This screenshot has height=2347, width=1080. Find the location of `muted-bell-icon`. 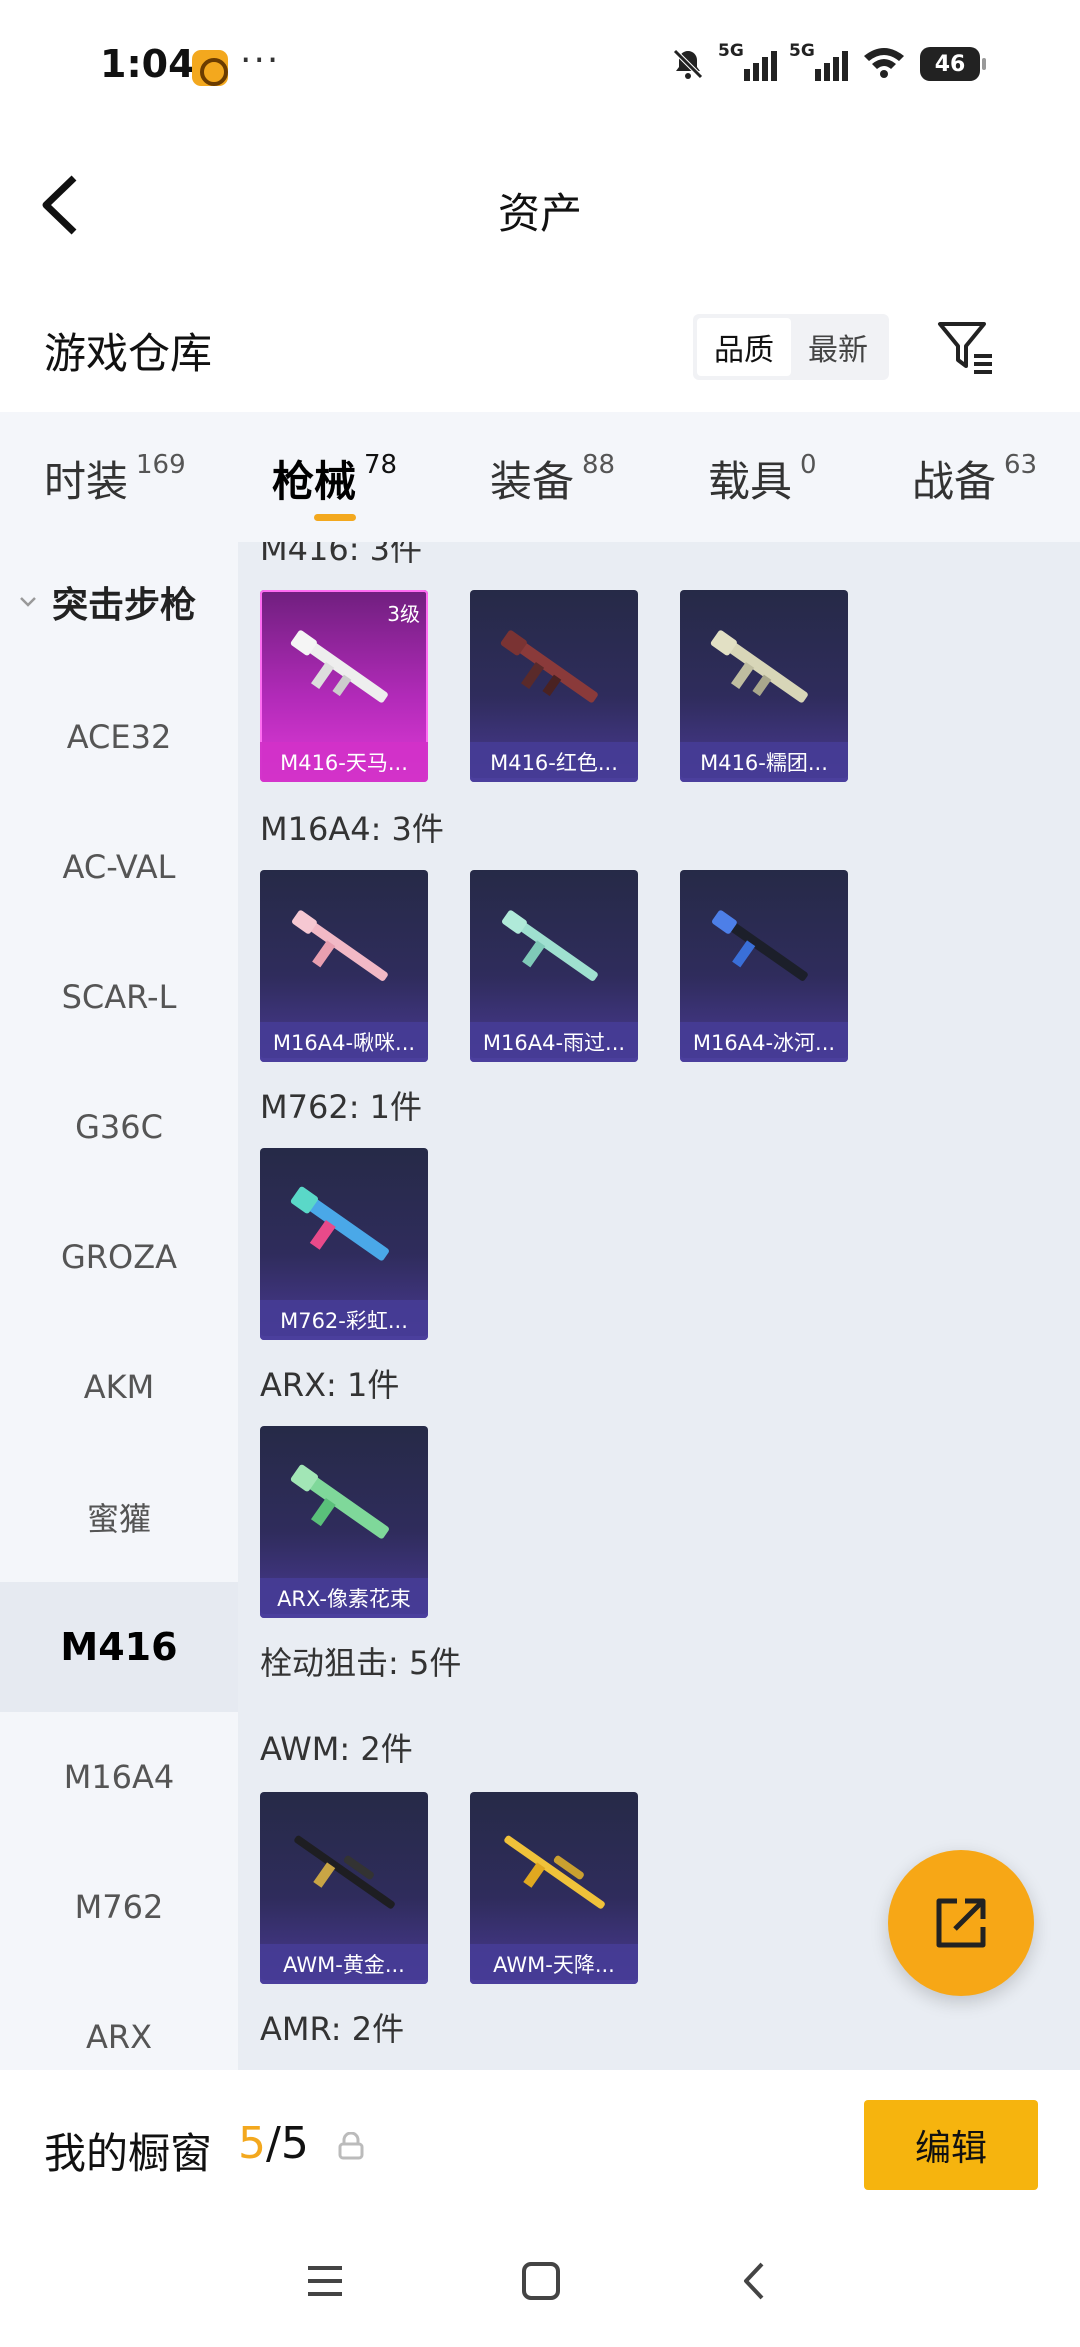

muted-bell-icon is located at coordinates (688, 64).